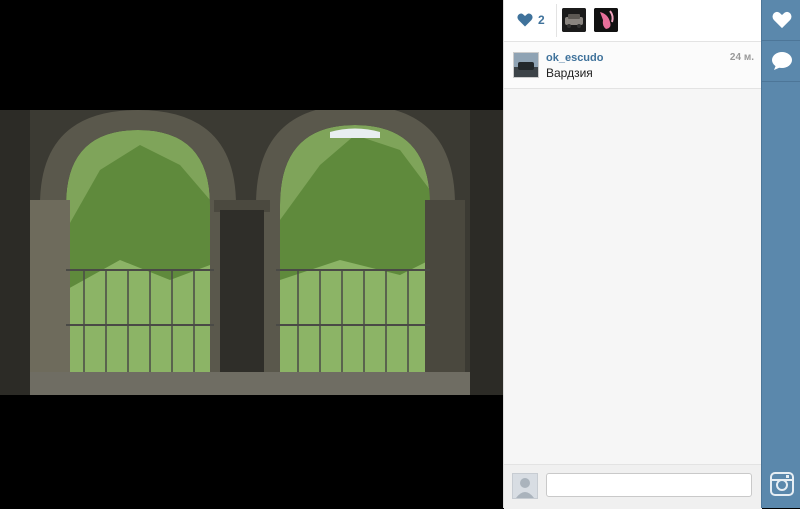 The height and width of the screenshot is (509, 800). What do you see at coordinates (556, 20) in the screenshot?
I see `divider` at bounding box center [556, 20].